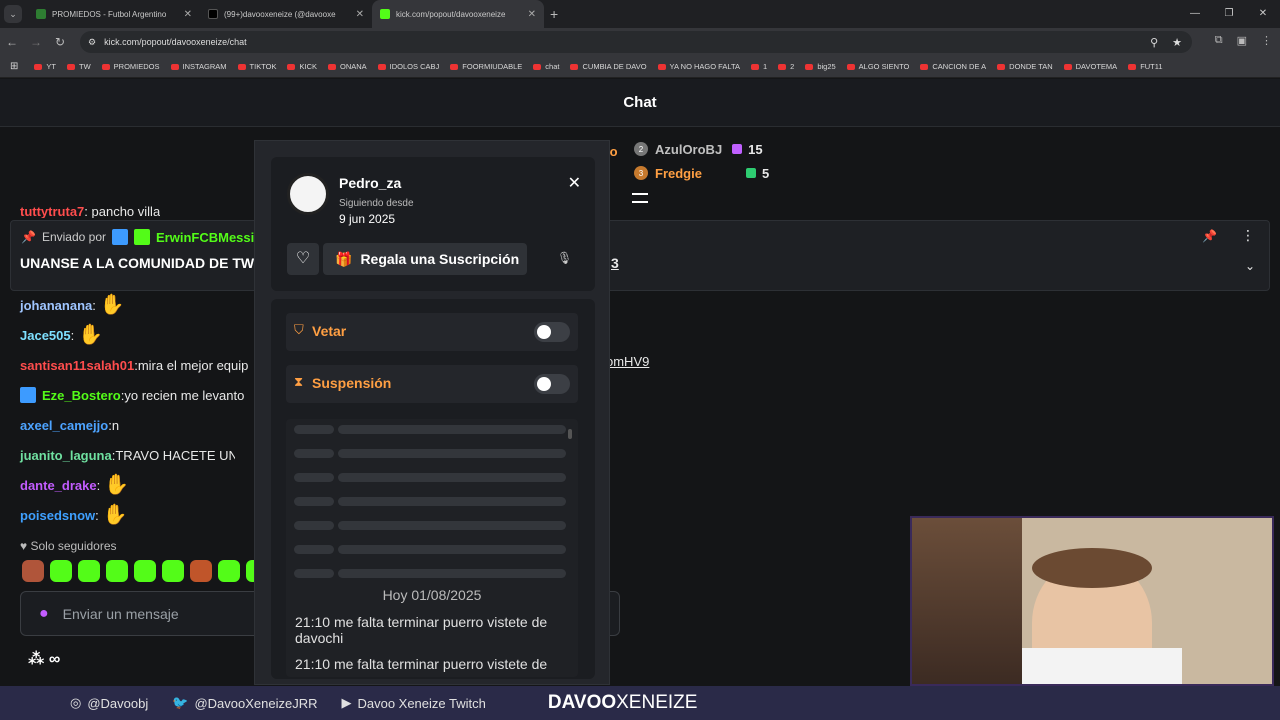 The height and width of the screenshot is (720, 1280). Describe the element at coordinates (564, 258) in the screenshot. I see `mute-mic-icon: 🎙` at that location.